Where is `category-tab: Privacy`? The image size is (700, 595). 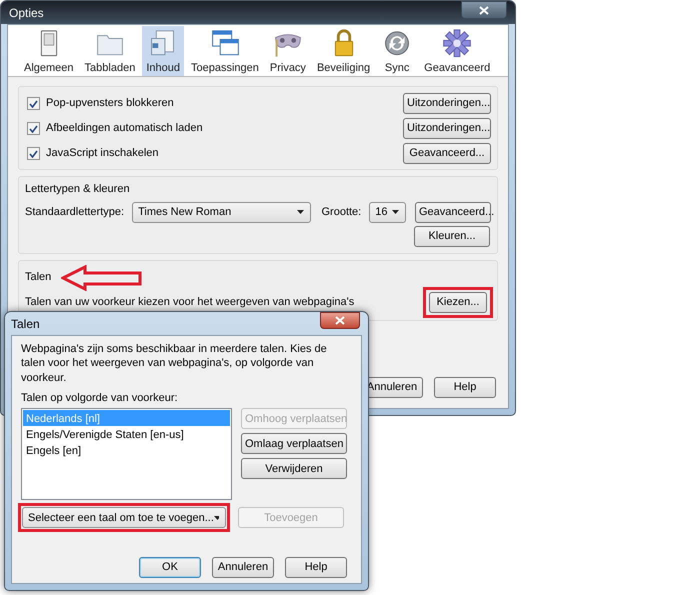
category-tab: Privacy is located at coordinates (288, 51).